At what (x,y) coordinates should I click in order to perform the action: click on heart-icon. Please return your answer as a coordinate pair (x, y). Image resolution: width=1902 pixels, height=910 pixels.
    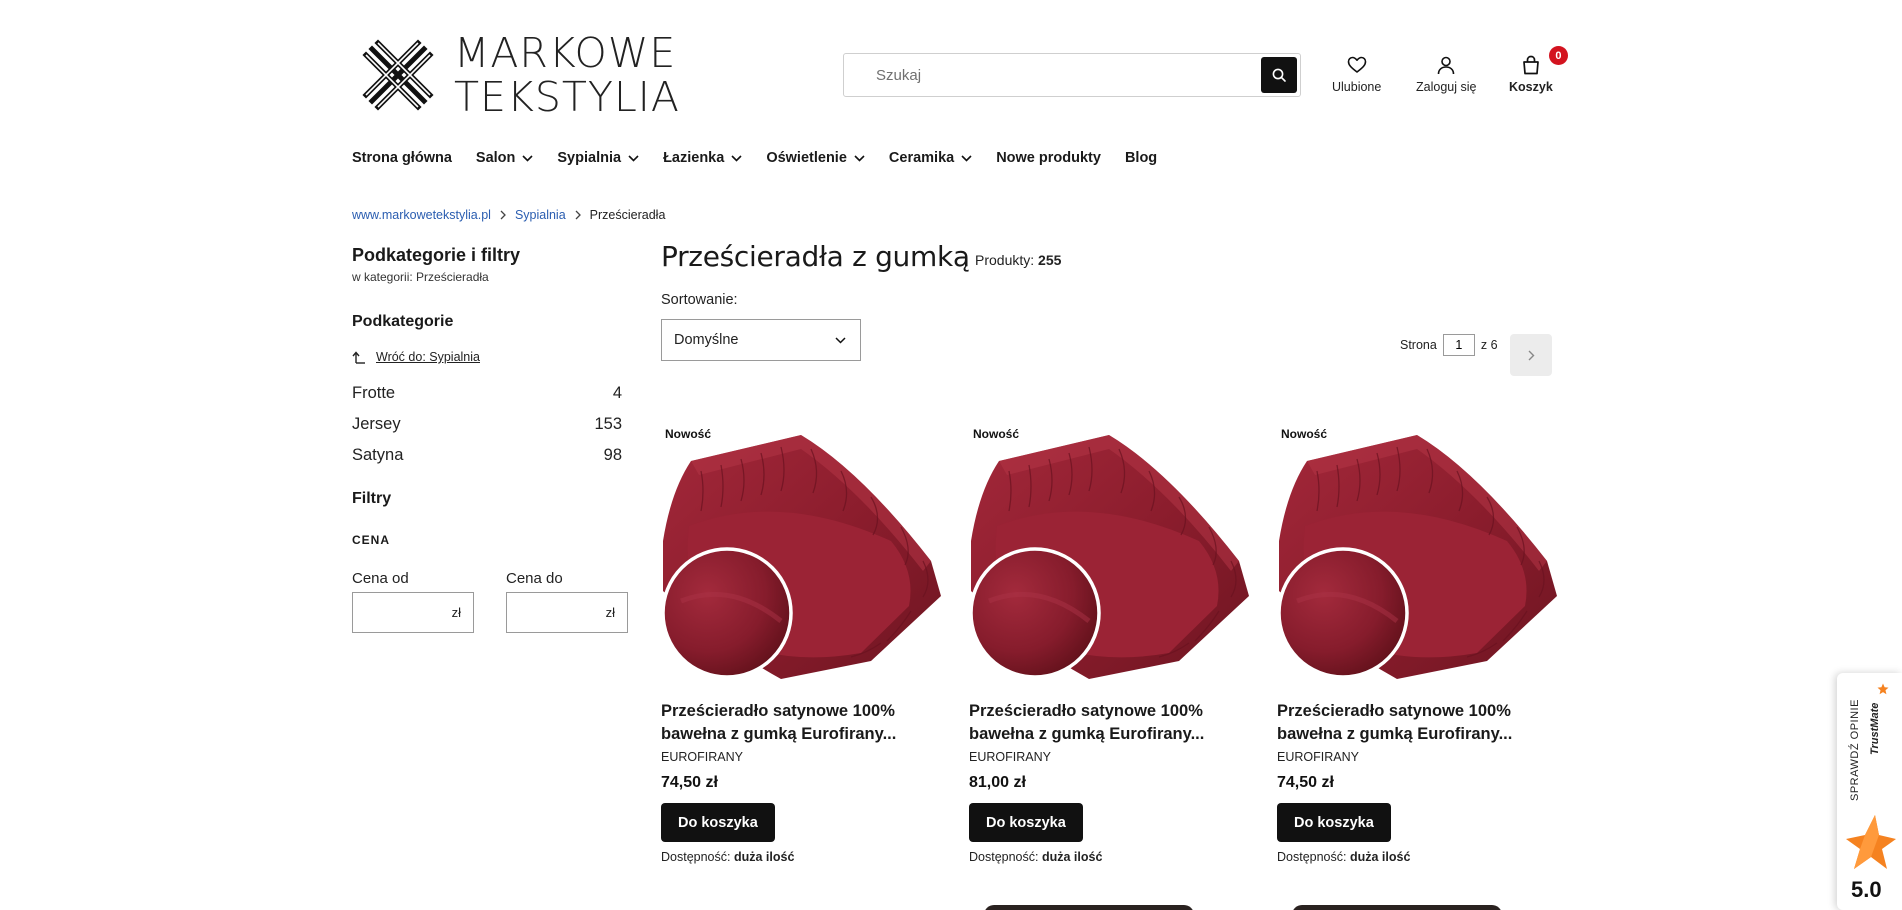
    Looking at the image, I should click on (1356, 64).